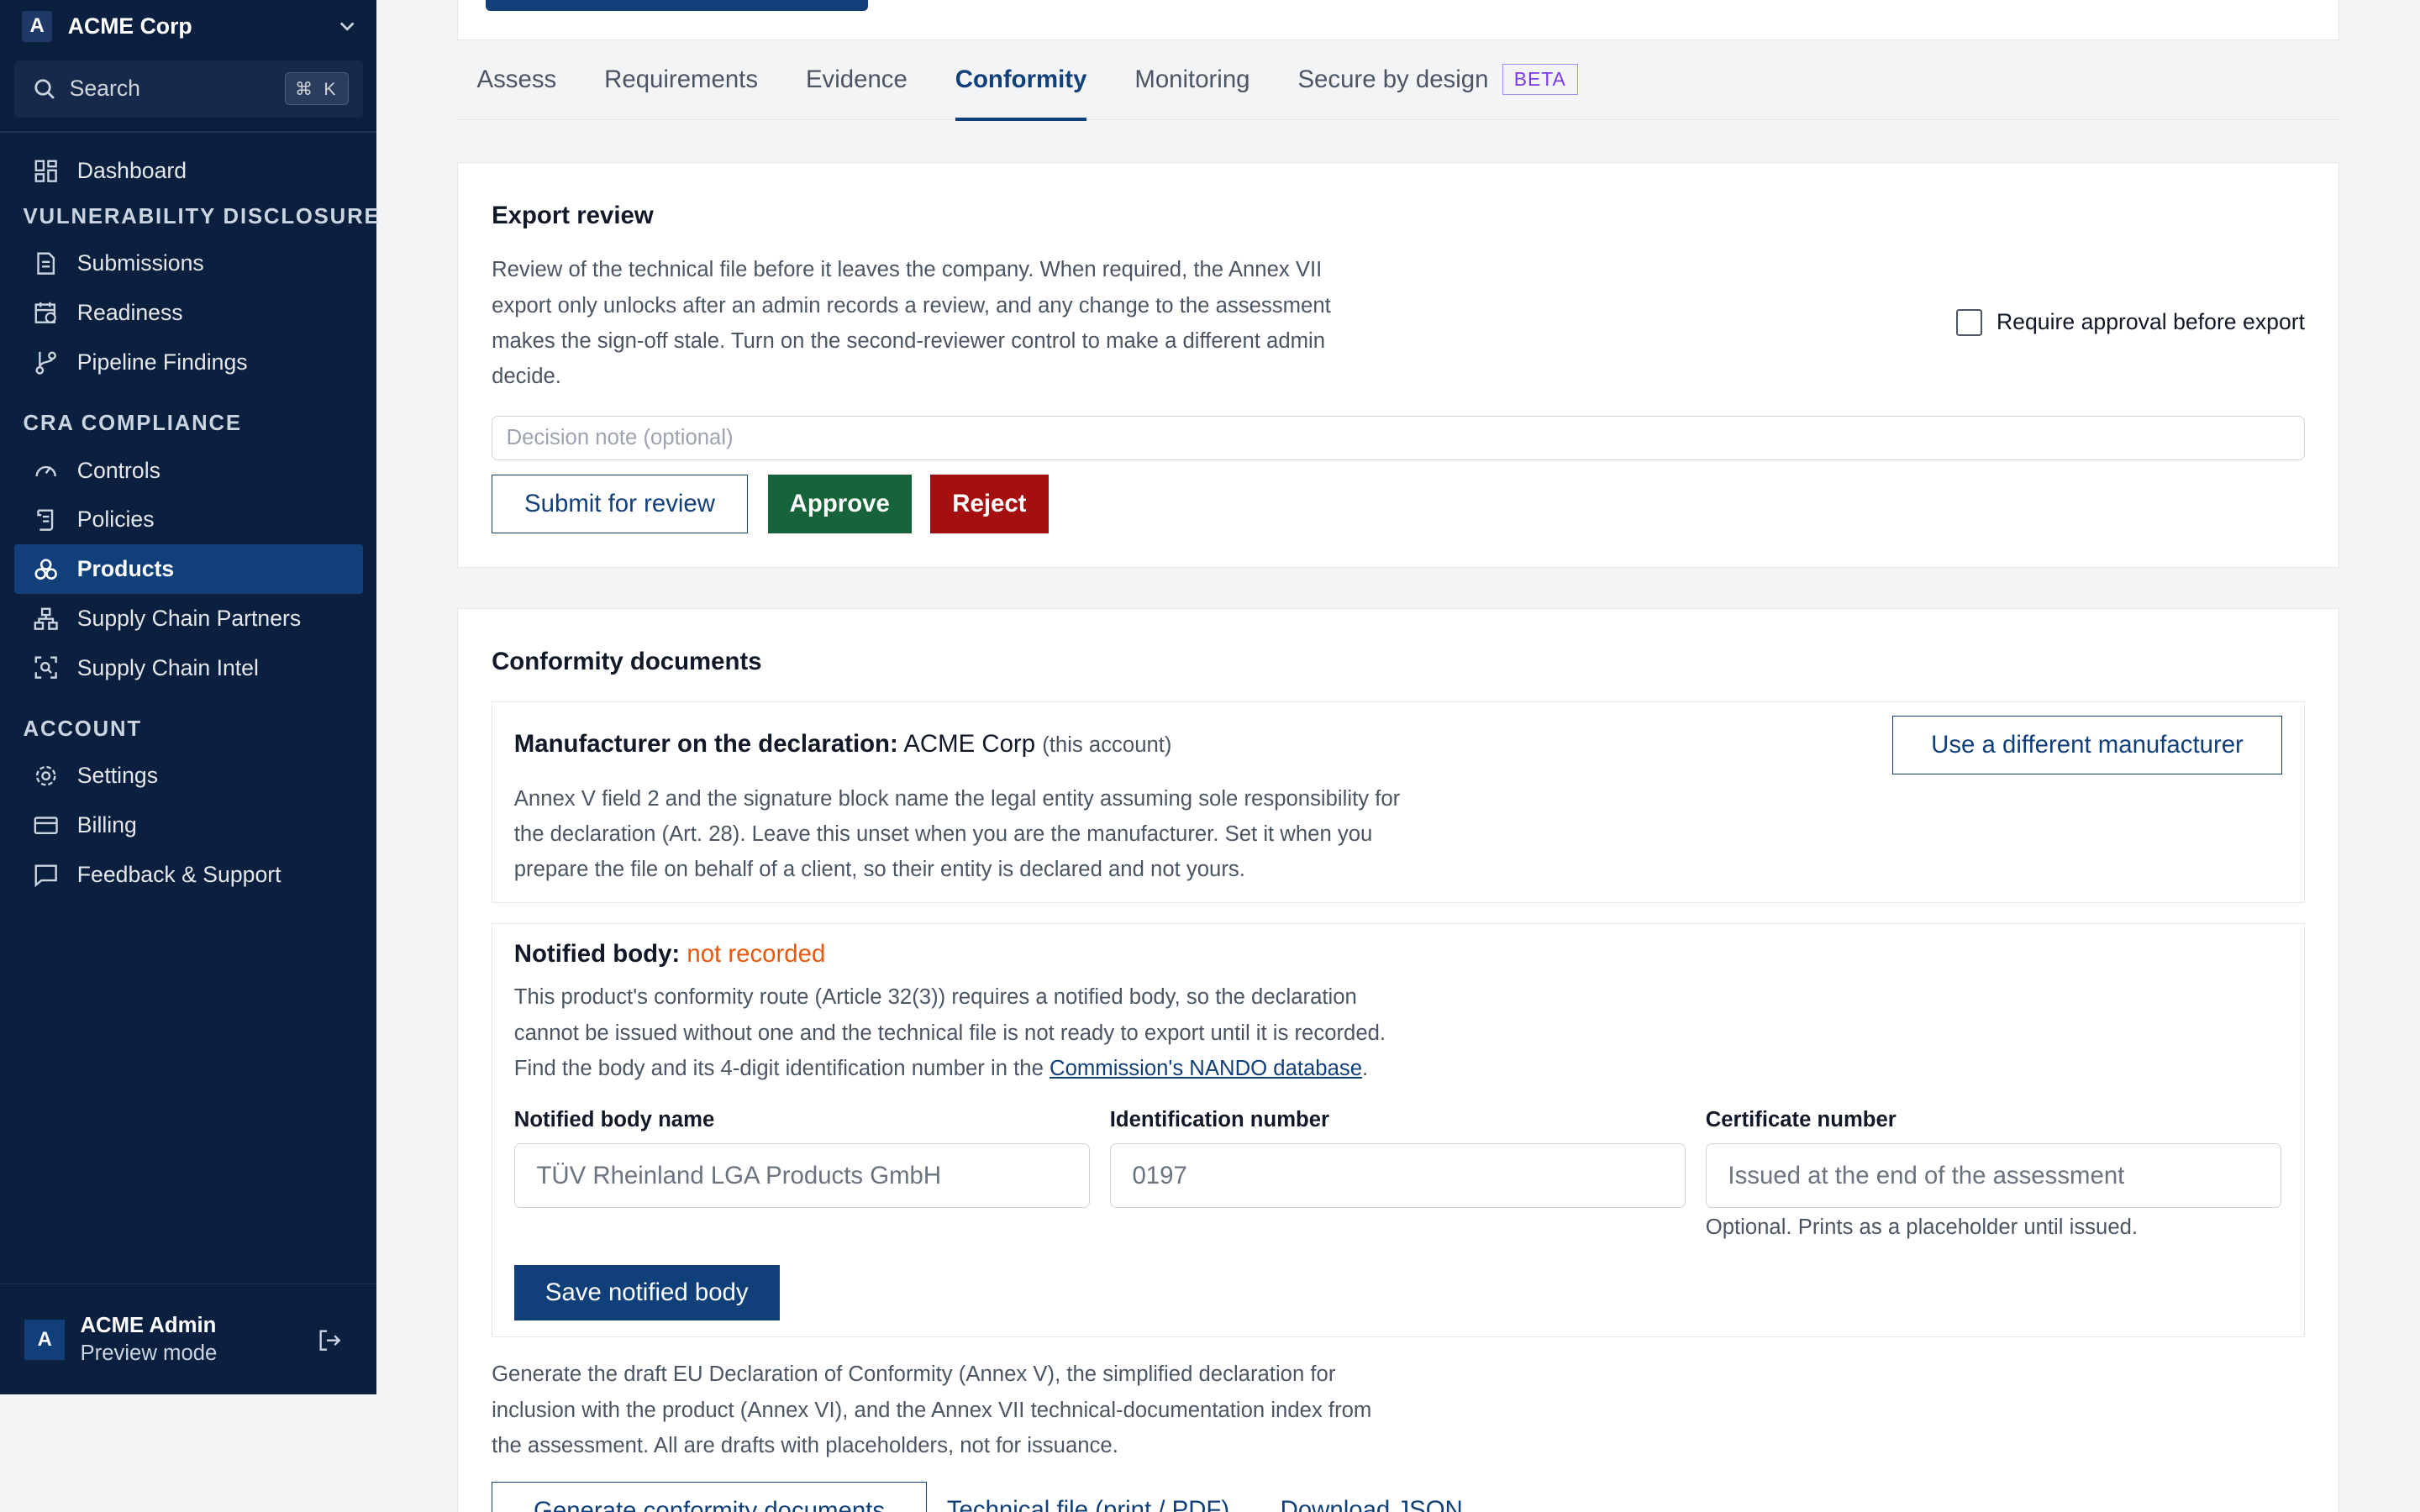  Describe the element at coordinates (669, 953) in the screenshot. I see `notified-body-heading: Notified body: not recorded` at that location.